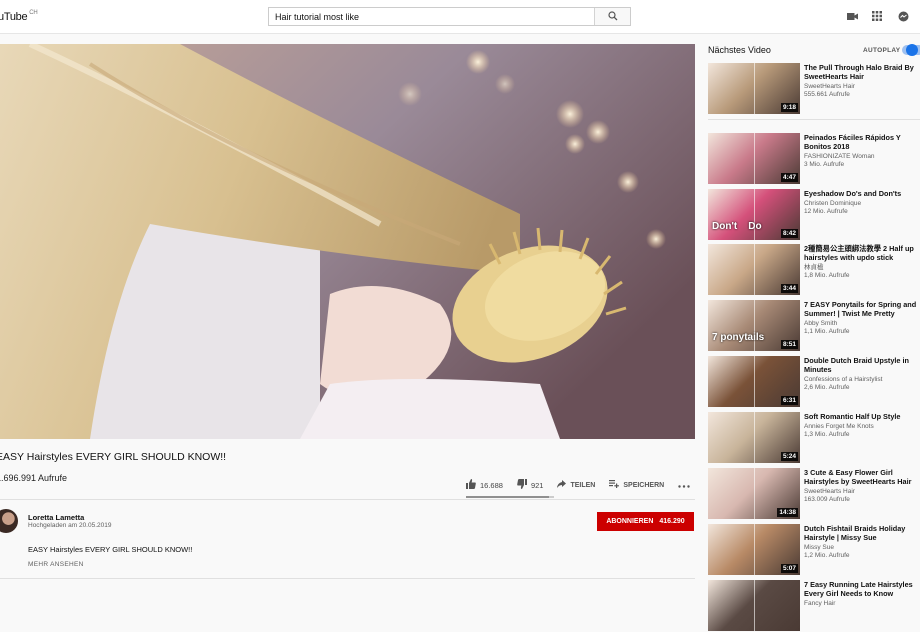 The image size is (920, 632). What do you see at coordinates (882, 50) in the screenshot?
I see `autoplay-label: AUTOPLAY` at bounding box center [882, 50].